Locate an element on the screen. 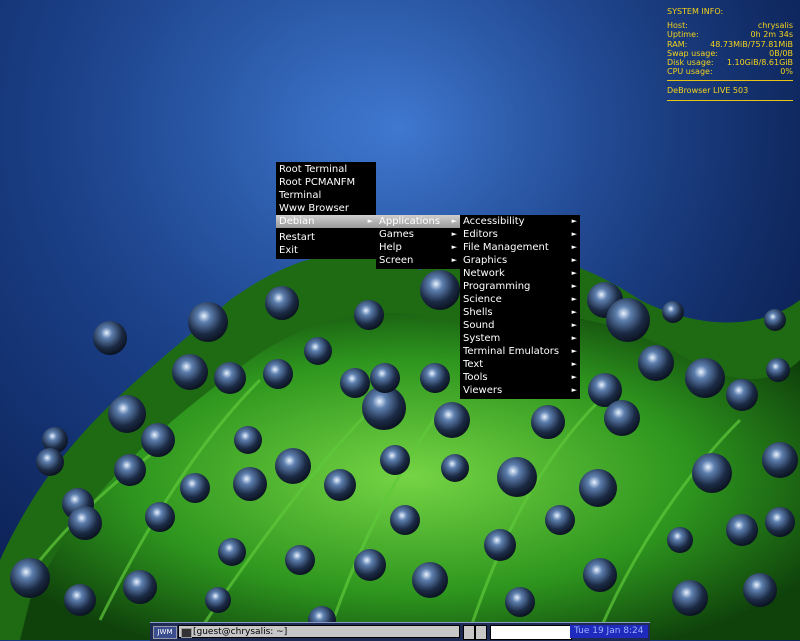  menu-item-label: Sound is located at coordinates (479, 325).